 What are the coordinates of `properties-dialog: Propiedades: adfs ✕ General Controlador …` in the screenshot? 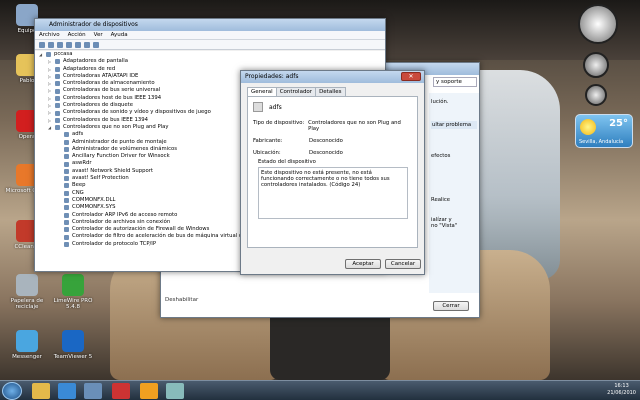 It's located at (332, 172).